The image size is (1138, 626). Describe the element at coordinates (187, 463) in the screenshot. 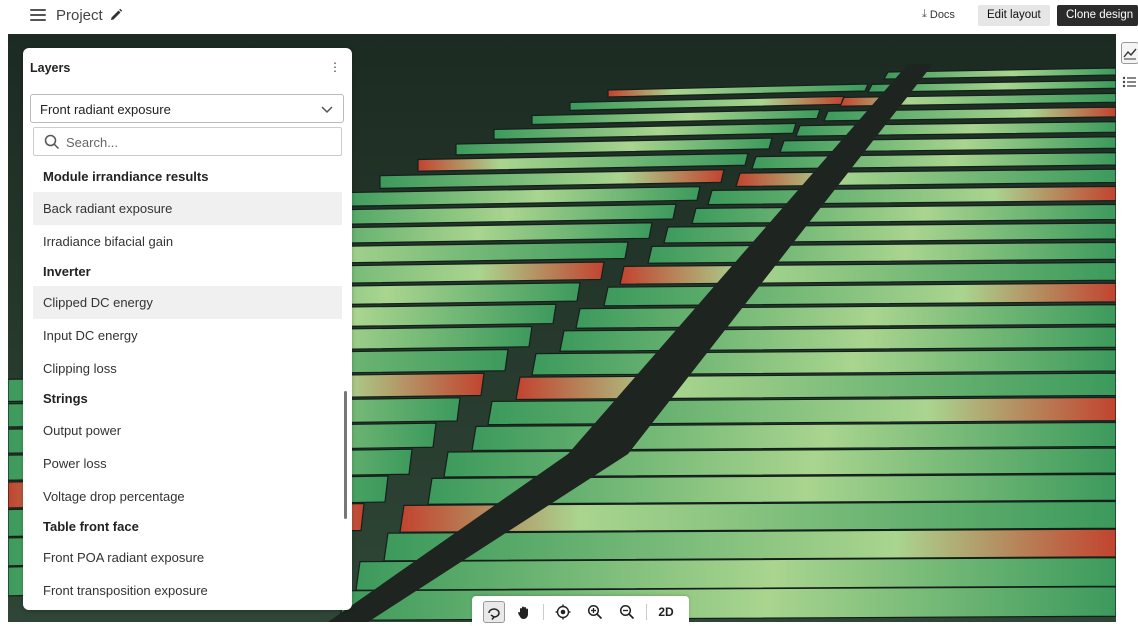

I see `layer-item-power-loss: Power loss` at that location.